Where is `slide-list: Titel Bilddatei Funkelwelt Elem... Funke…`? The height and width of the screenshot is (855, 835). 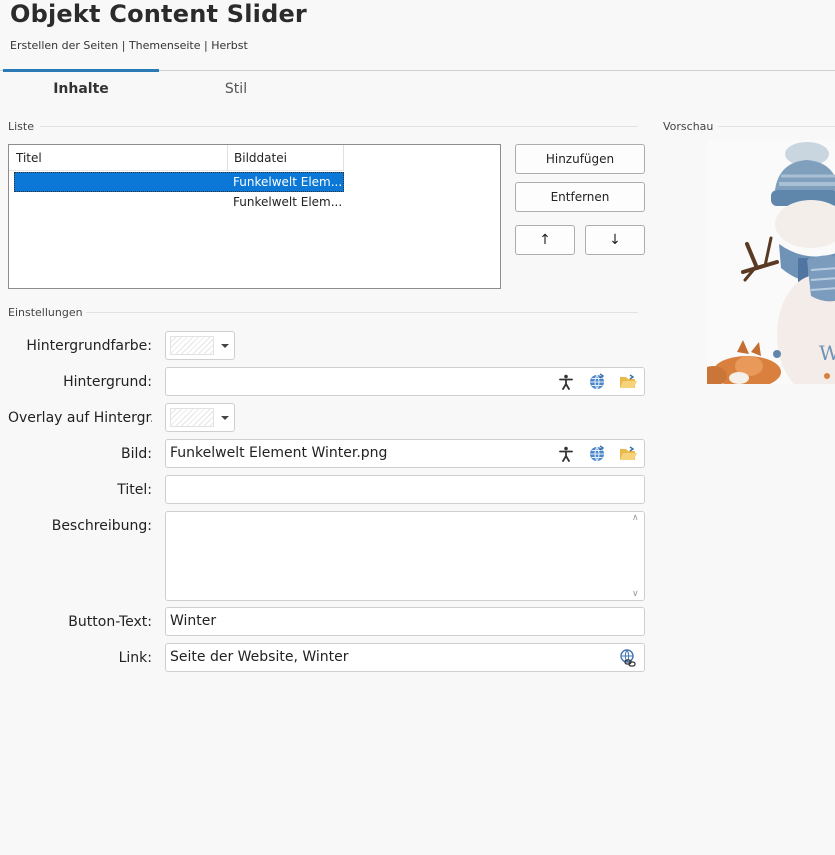 slide-list: Titel Bilddatei Funkelwelt Elem... Funke… is located at coordinates (254, 216).